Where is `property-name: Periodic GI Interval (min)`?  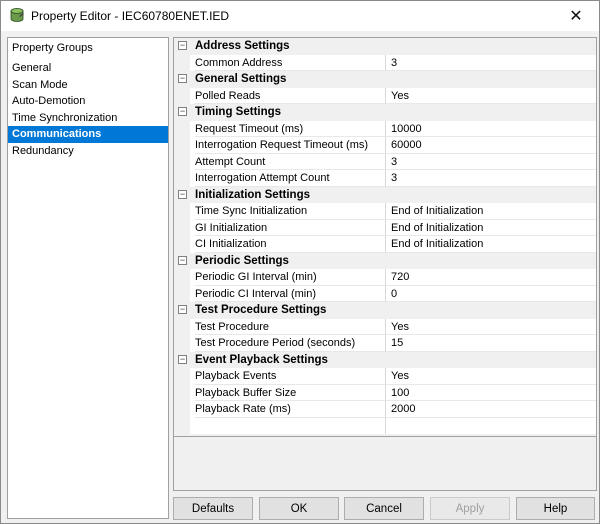 property-name: Periodic GI Interval (min) is located at coordinates (290, 277).